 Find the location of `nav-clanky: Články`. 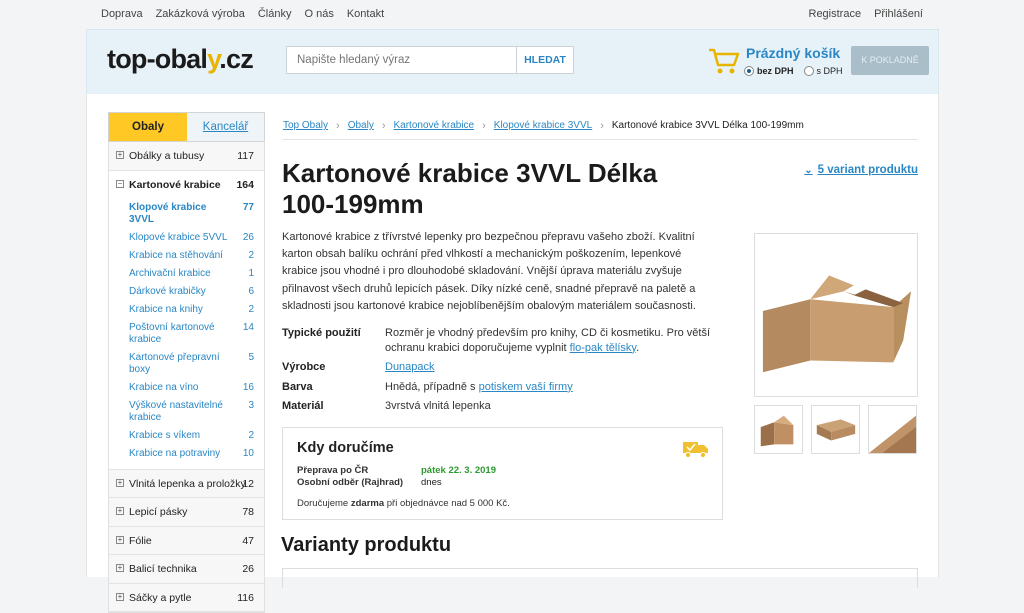

nav-clanky: Články is located at coordinates (275, 14).